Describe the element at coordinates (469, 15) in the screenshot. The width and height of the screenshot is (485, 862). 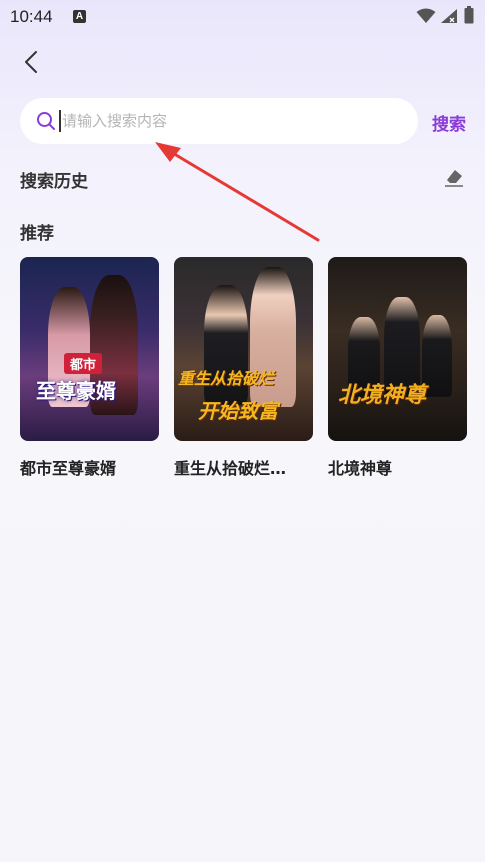
I see `battery-icon` at that location.